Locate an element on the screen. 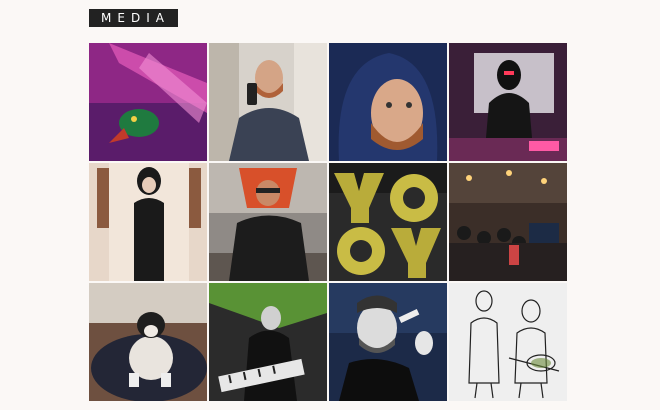 This screenshot has width=660, height=410. keyboard-player-image is located at coordinates (268, 342).